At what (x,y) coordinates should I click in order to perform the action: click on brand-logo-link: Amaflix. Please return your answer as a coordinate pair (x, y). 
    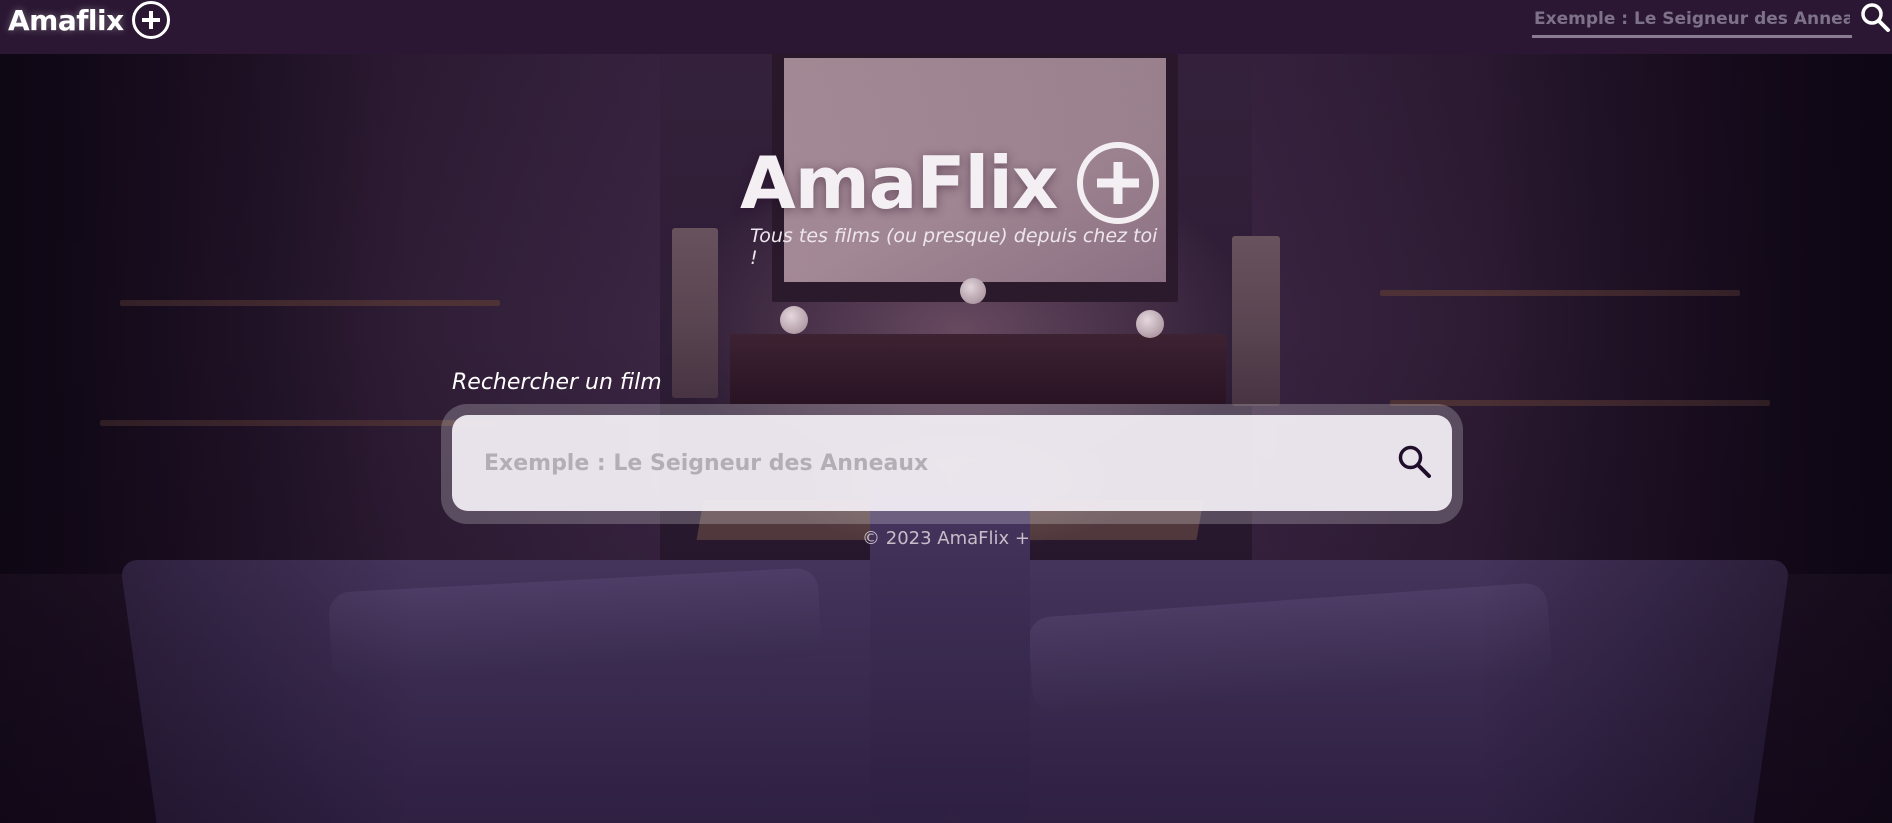
    Looking at the image, I should click on (89, 20).